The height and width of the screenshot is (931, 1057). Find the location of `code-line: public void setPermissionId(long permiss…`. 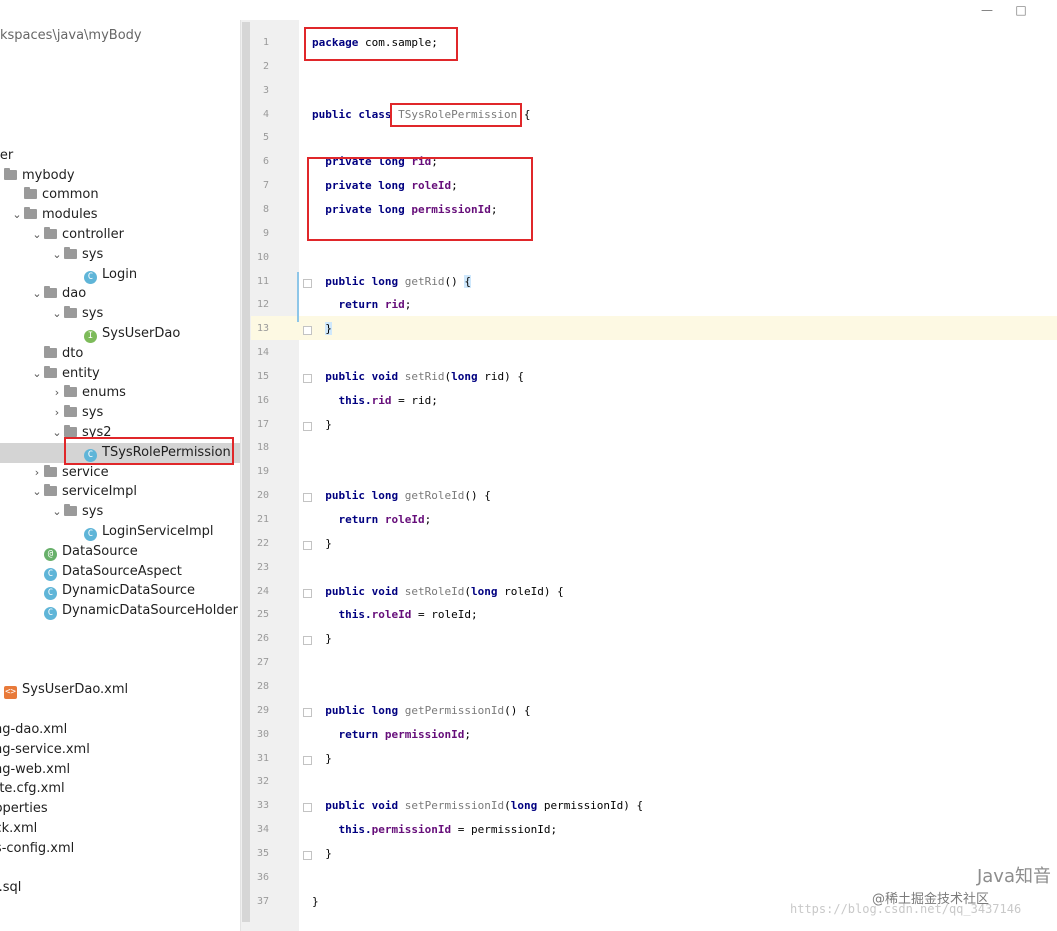

code-line: public void setPermissionId(long permiss… is located at coordinates (477, 805).